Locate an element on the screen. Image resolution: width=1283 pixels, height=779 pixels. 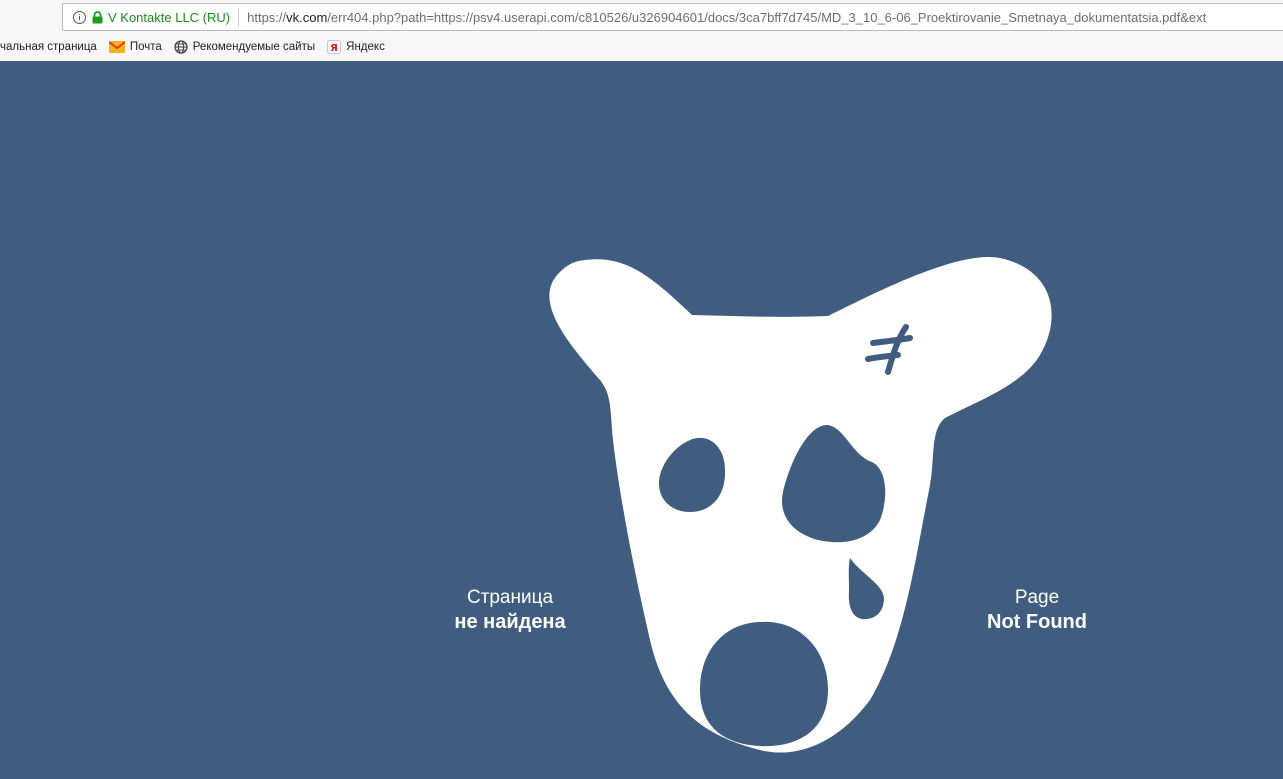
not-found-en-line1: Page is located at coordinates (1037, 597).